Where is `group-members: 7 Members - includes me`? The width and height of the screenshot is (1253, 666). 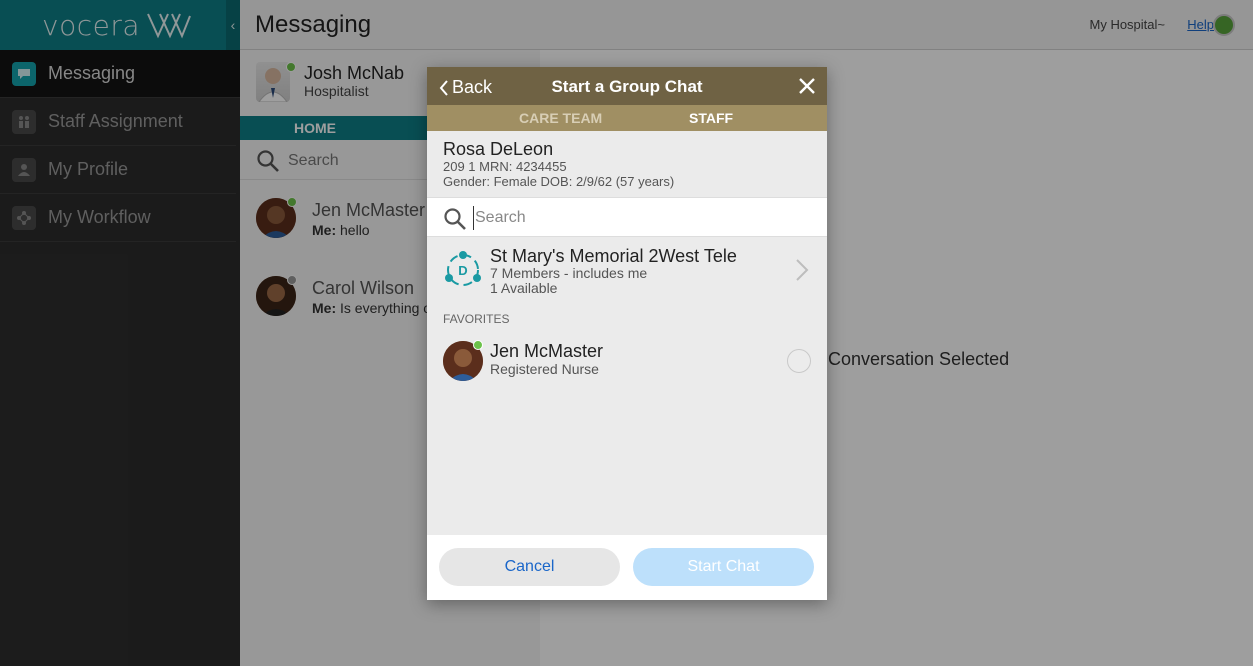 group-members: 7 Members - includes me is located at coordinates (569, 273).